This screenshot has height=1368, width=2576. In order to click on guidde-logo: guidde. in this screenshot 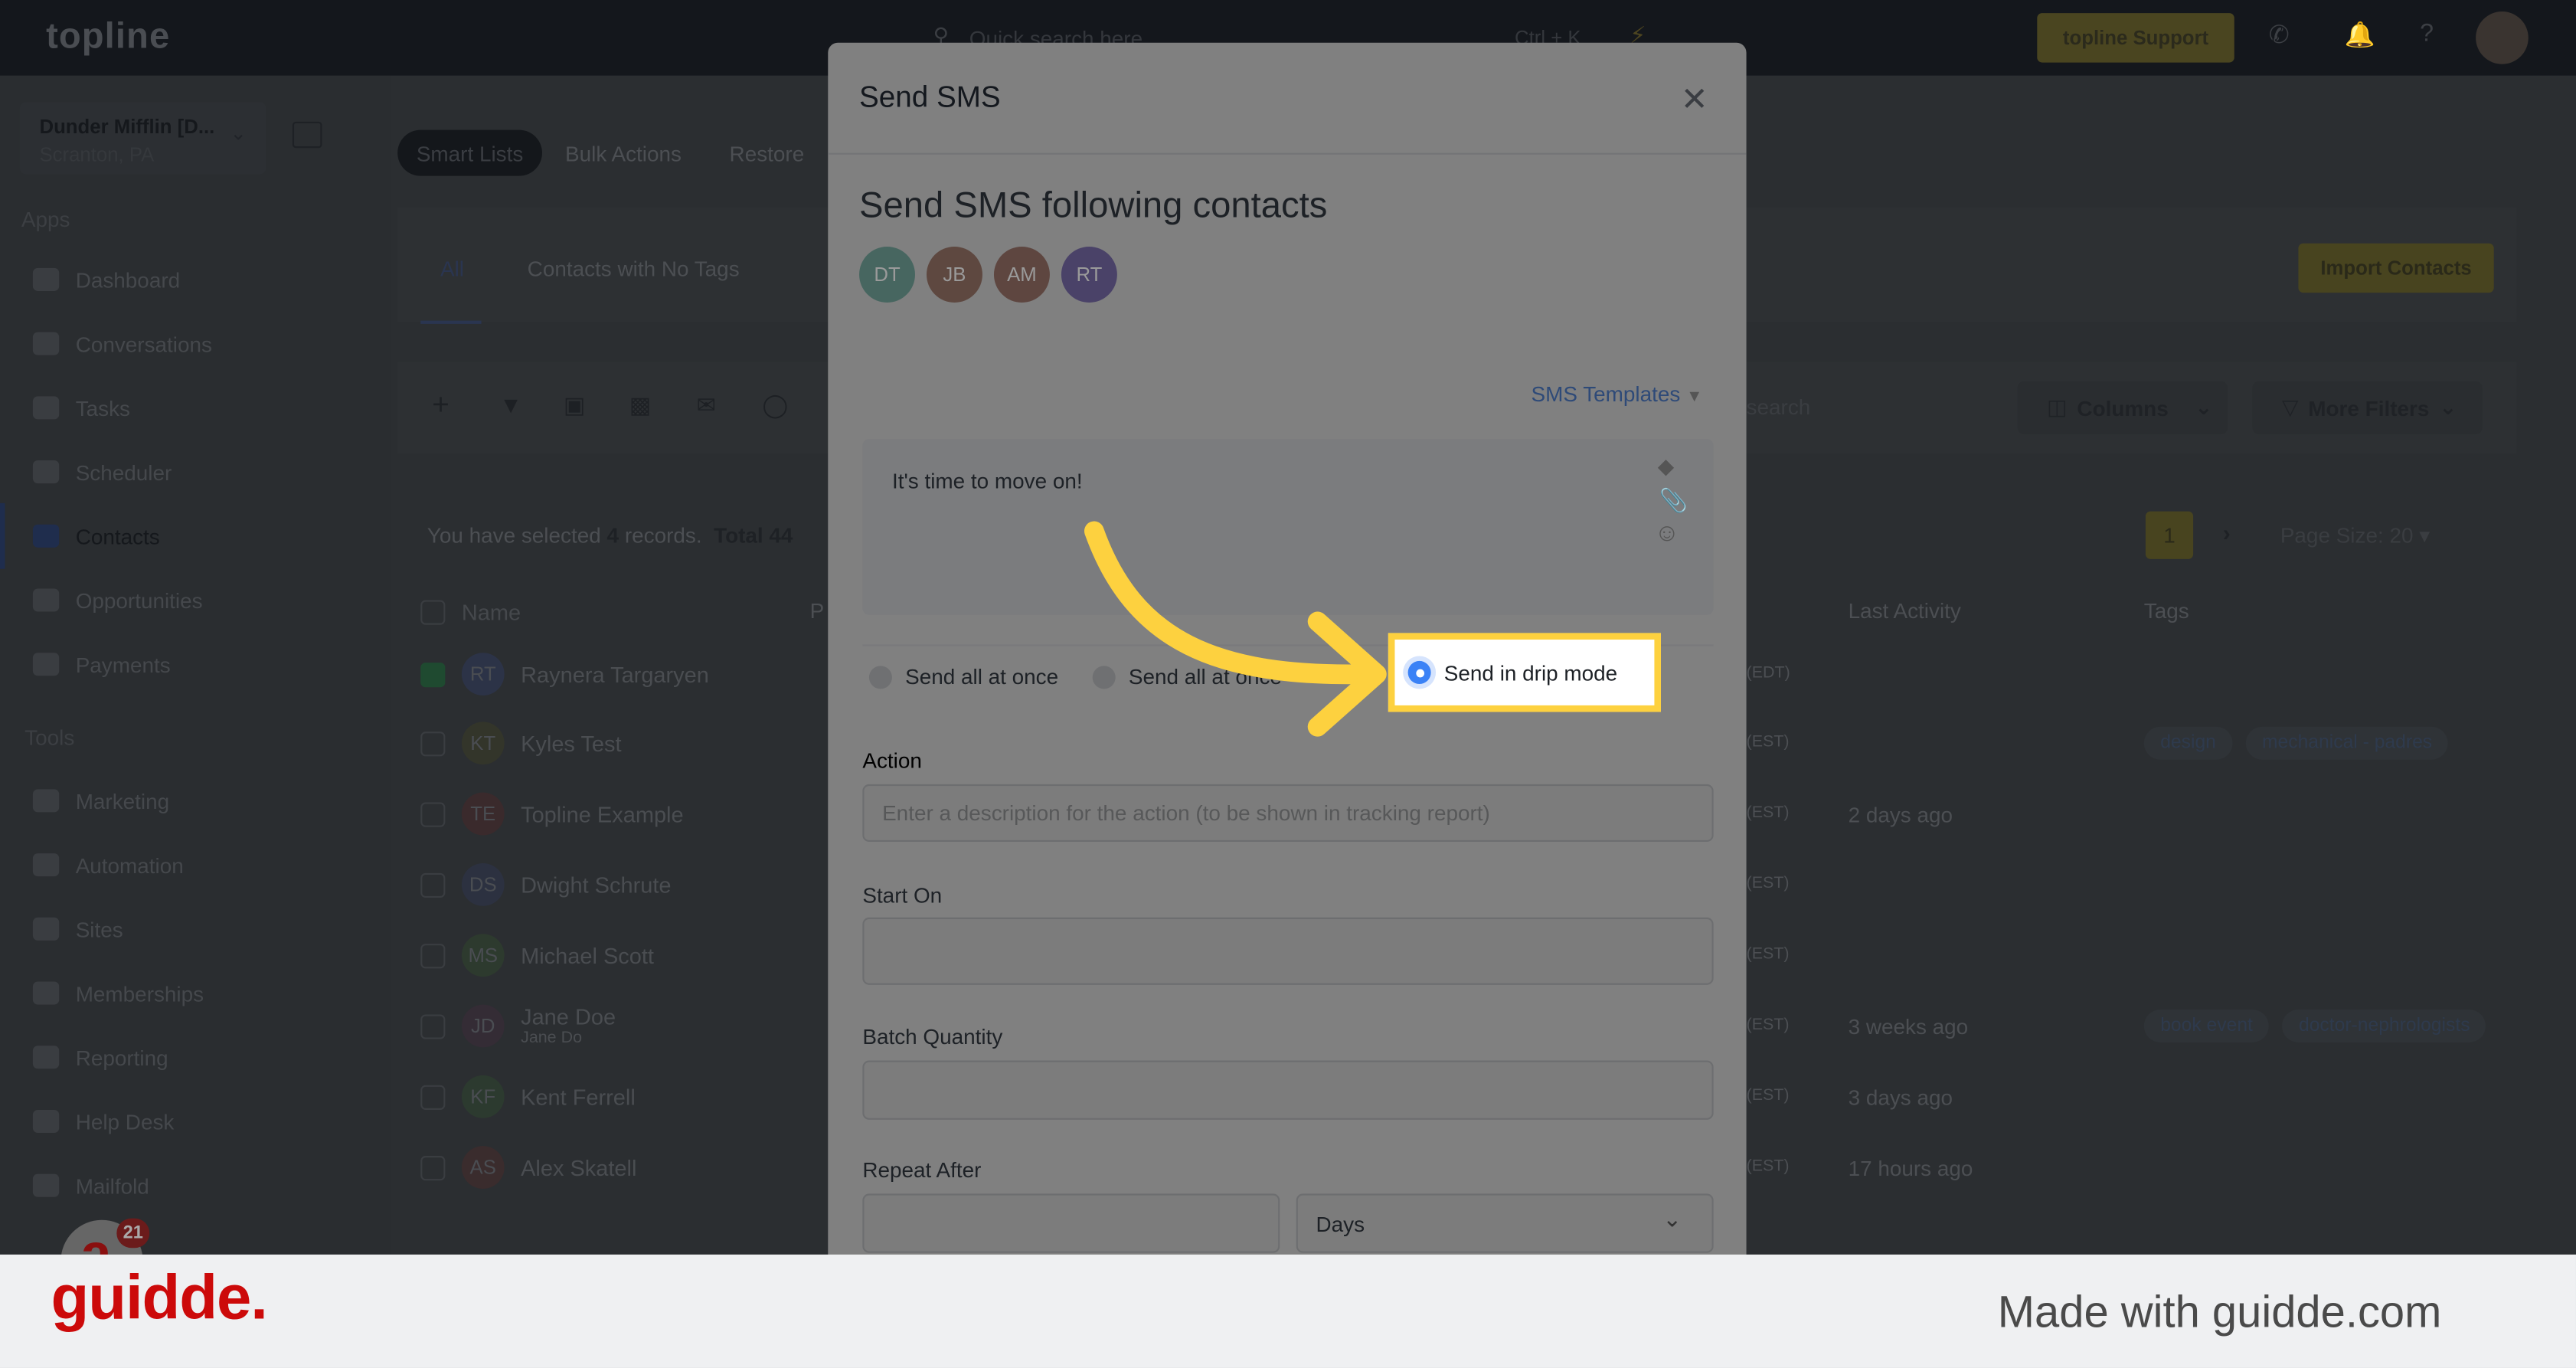, I will do `click(159, 1299)`.